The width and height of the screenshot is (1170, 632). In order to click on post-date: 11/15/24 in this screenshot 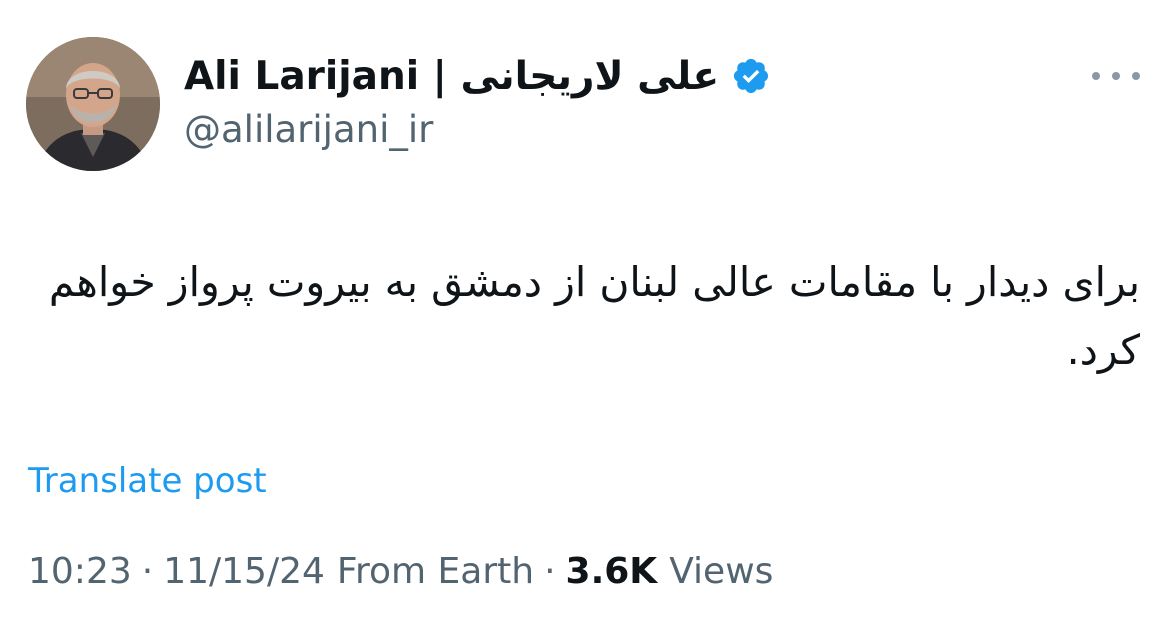, I will do `click(244, 571)`.